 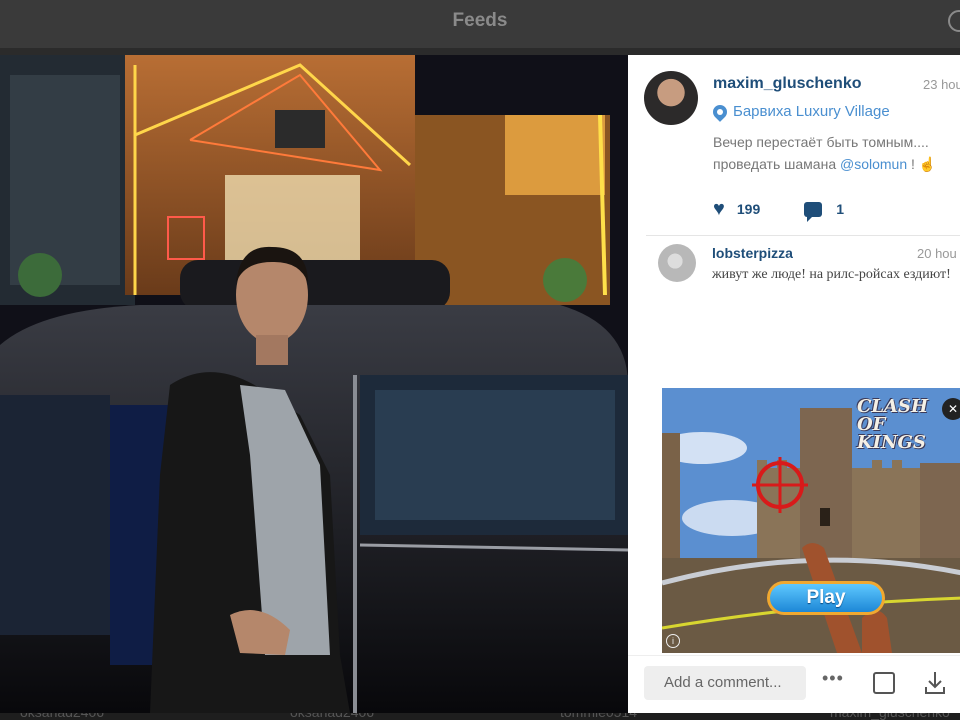 I want to click on top-bar: Feeds, so click(x=480, y=24).